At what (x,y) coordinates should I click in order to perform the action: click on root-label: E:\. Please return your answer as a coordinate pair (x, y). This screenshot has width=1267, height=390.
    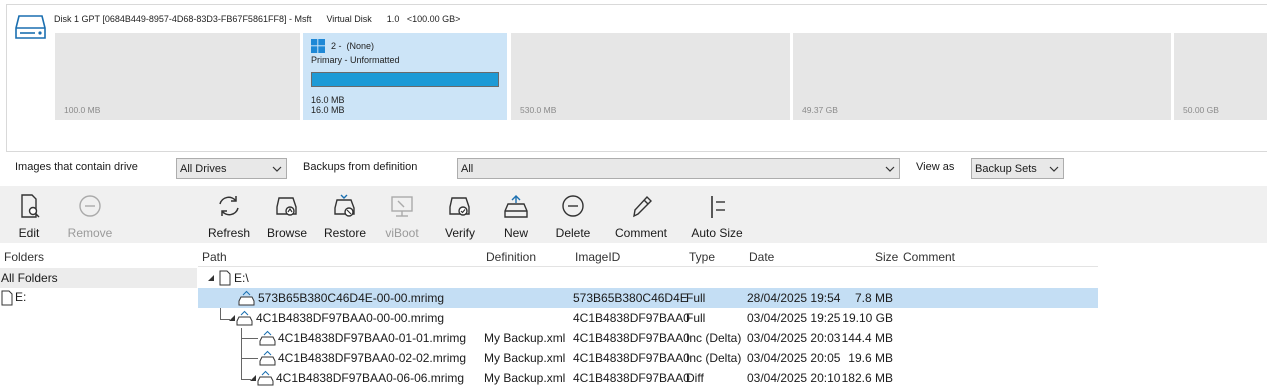
    Looking at the image, I should click on (241, 278).